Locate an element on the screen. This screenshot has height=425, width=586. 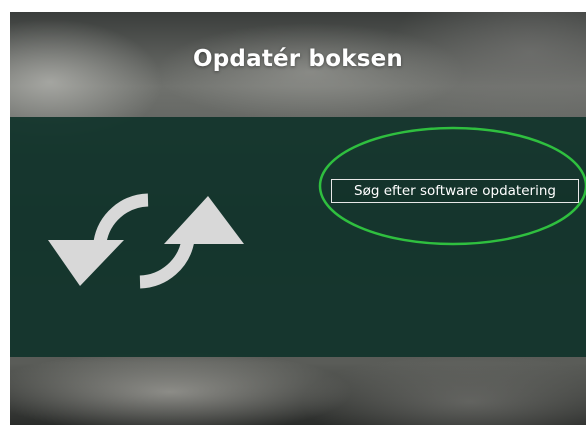
page-title: Opdatér boksen is located at coordinates (298, 58).